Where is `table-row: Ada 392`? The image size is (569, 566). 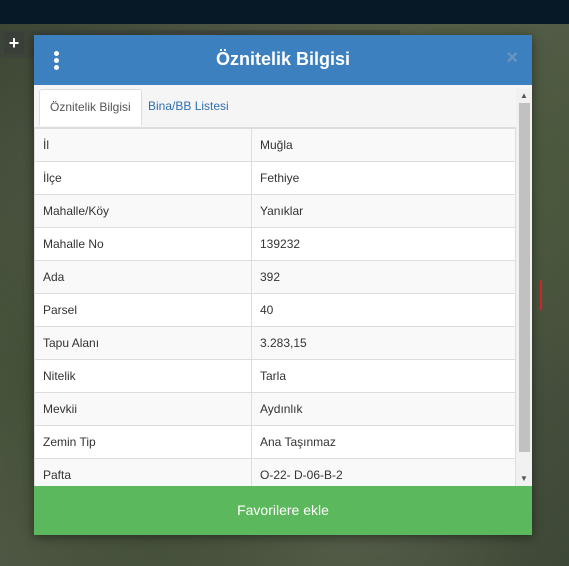 table-row: Ada 392 is located at coordinates (275, 277).